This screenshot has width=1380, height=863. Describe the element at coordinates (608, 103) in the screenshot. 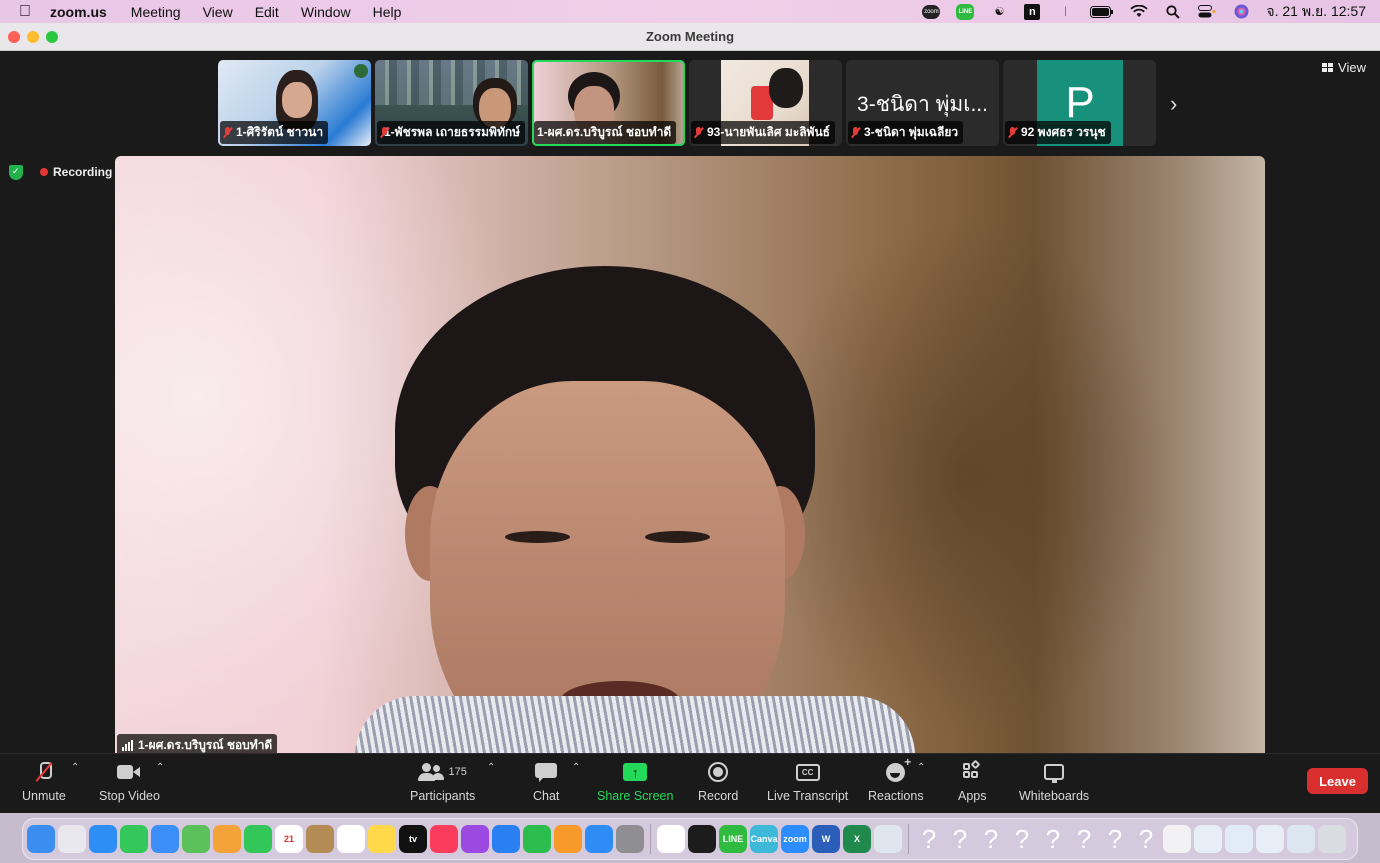

I see `participant-thumbnail-active-speaker: 1-ผศ.ดร.บริบูรณ์ ชอบทำดี` at that location.